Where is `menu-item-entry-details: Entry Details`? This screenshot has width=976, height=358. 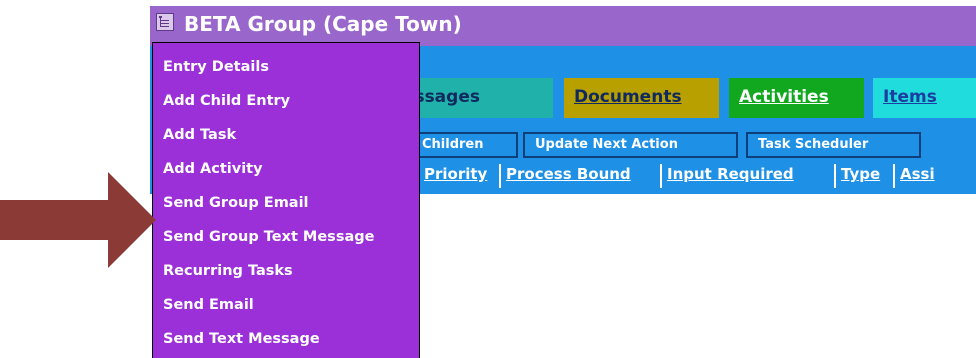
menu-item-entry-details: Entry Details is located at coordinates (216, 67).